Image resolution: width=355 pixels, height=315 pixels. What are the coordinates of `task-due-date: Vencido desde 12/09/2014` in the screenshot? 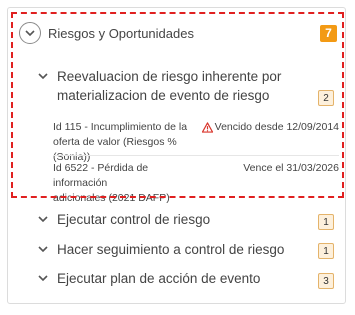 It's located at (270, 127).